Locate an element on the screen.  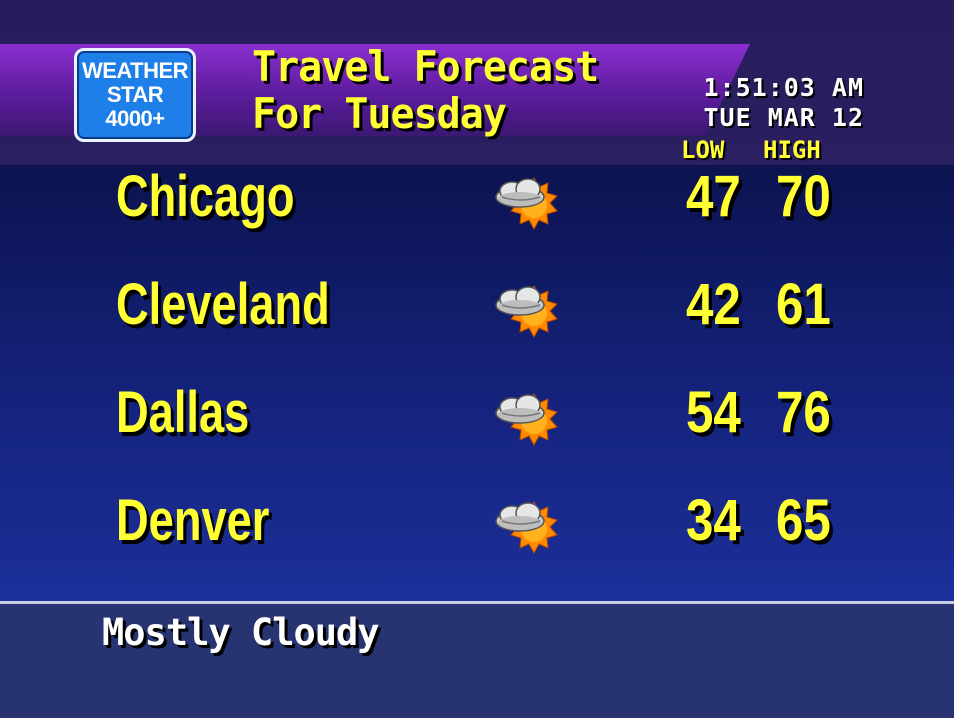
city-name: Chicago is located at coordinates (205, 197).